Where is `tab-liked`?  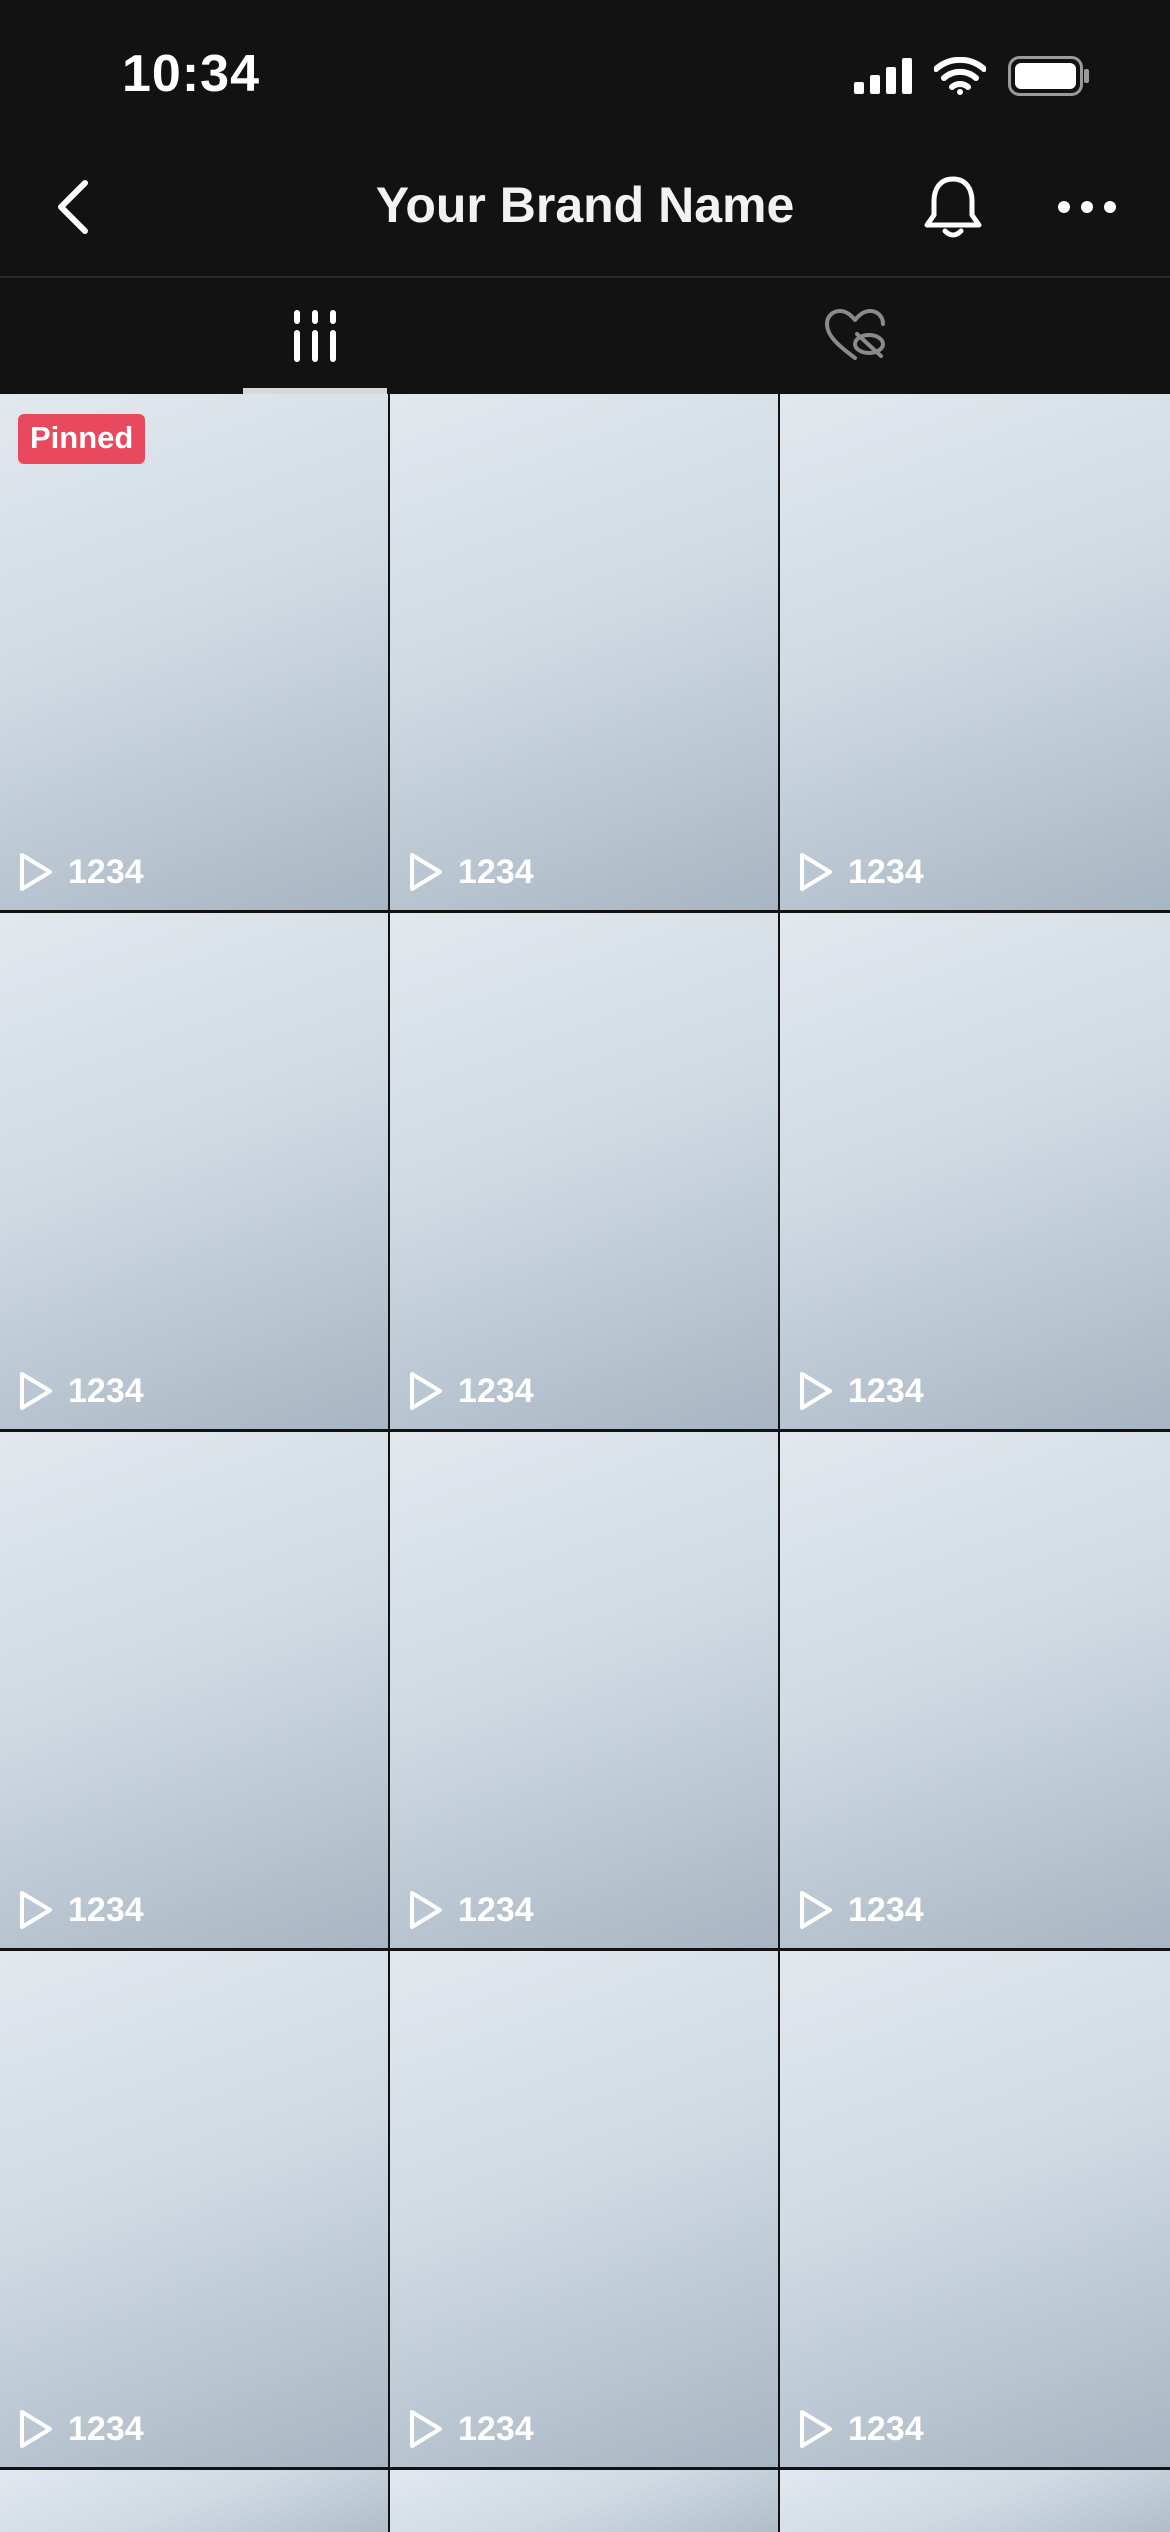
tab-liked is located at coordinates (855, 336).